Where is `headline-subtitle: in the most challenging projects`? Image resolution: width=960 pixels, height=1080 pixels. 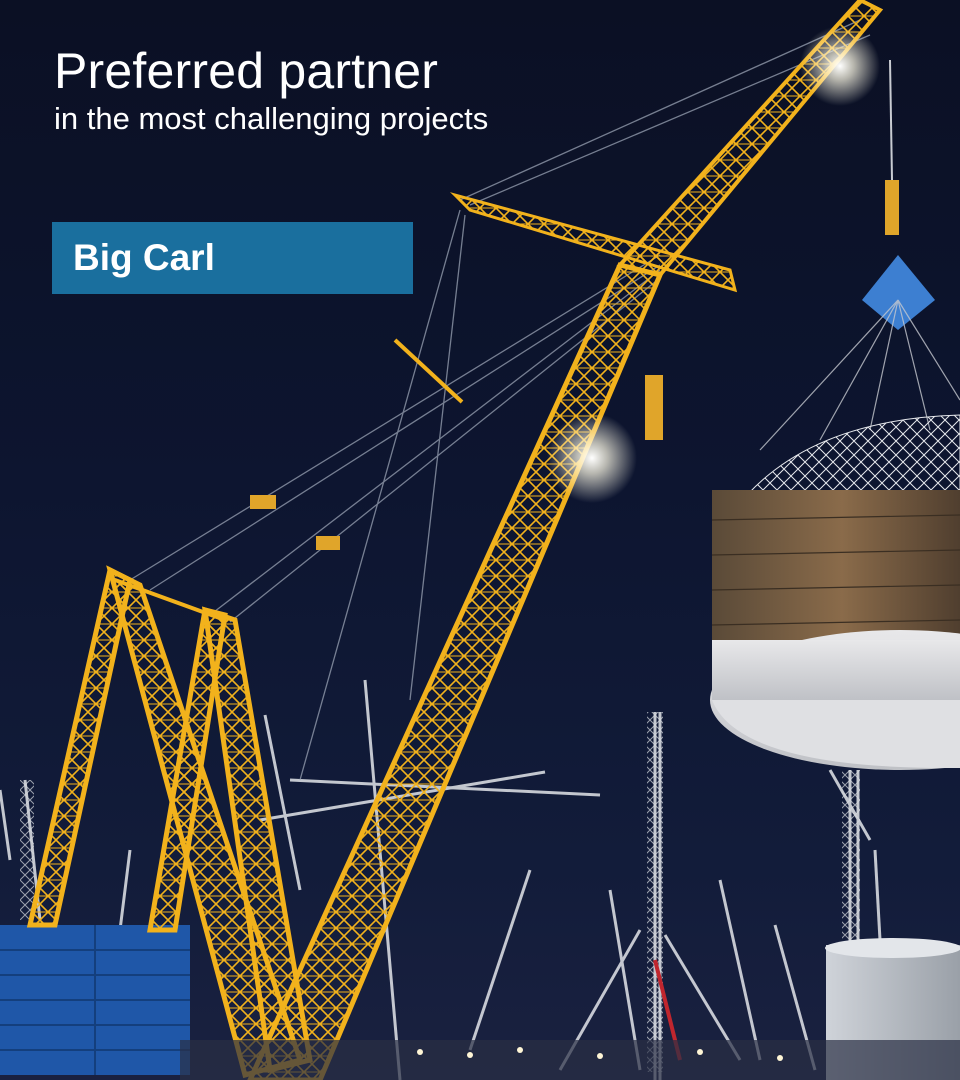
headline-subtitle: in the most challenging projects is located at coordinates (271, 118).